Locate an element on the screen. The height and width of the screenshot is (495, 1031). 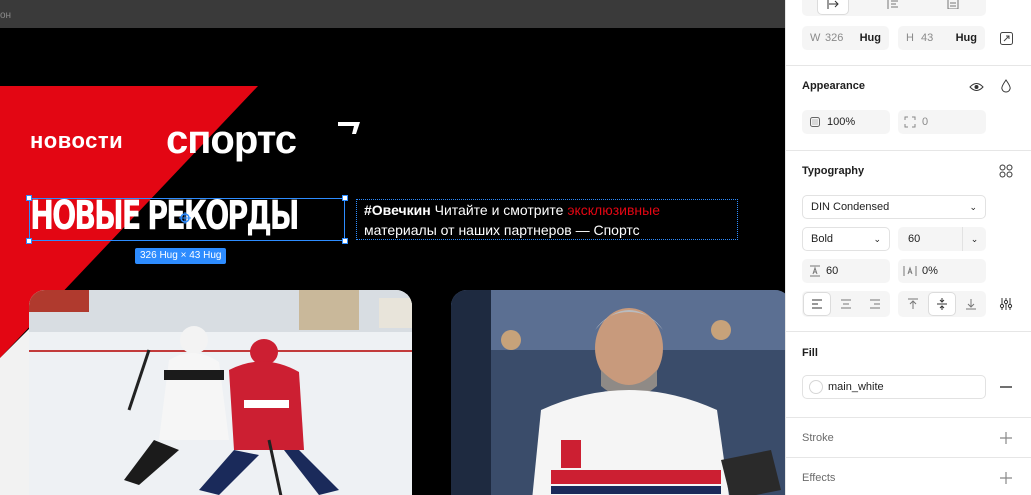
height-label: H is located at coordinates (910, 38).